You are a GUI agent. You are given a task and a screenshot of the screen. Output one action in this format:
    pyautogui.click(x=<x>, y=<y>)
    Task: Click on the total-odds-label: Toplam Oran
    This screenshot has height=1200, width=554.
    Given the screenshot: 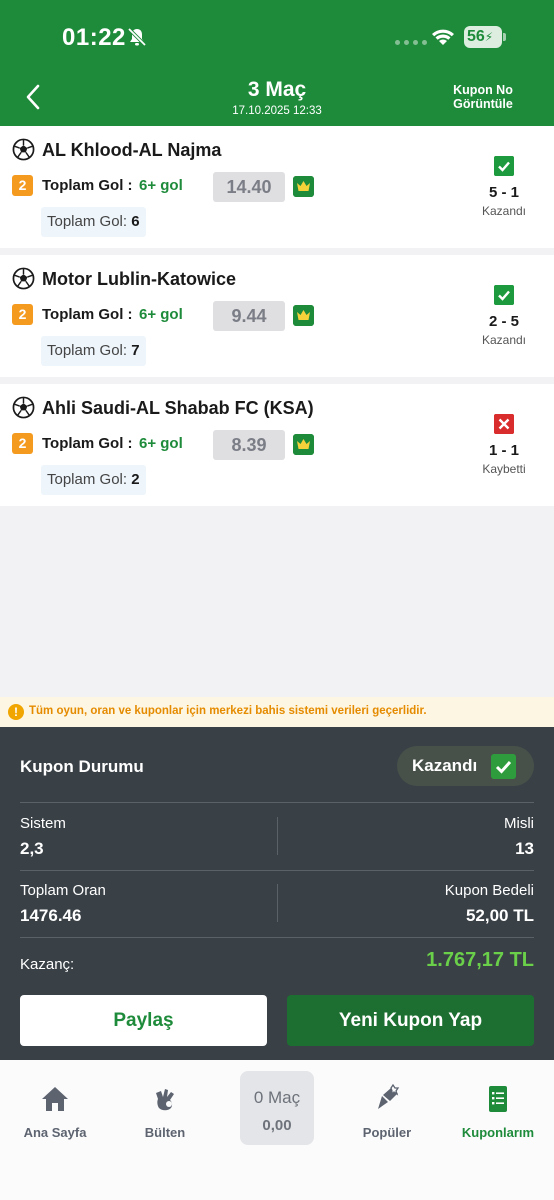 What is the action you would take?
    pyautogui.click(x=63, y=890)
    